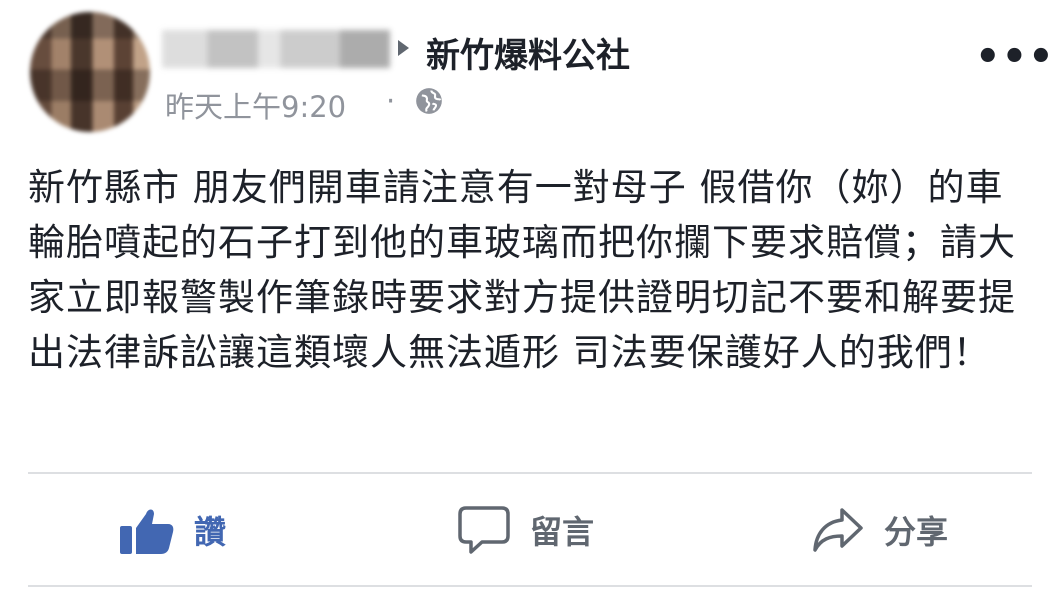 The height and width of the screenshot is (596, 1060). Describe the element at coordinates (255, 105) in the screenshot. I see `post-timestamp: 昨天上午9:20` at that location.